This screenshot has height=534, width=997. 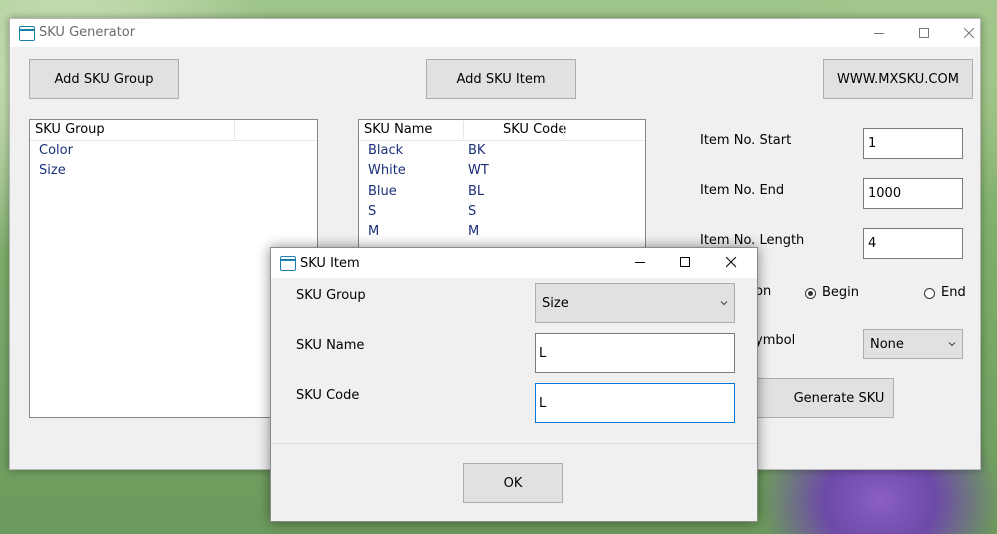 I want to click on dialog-name-input: L, so click(x=635, y=353).